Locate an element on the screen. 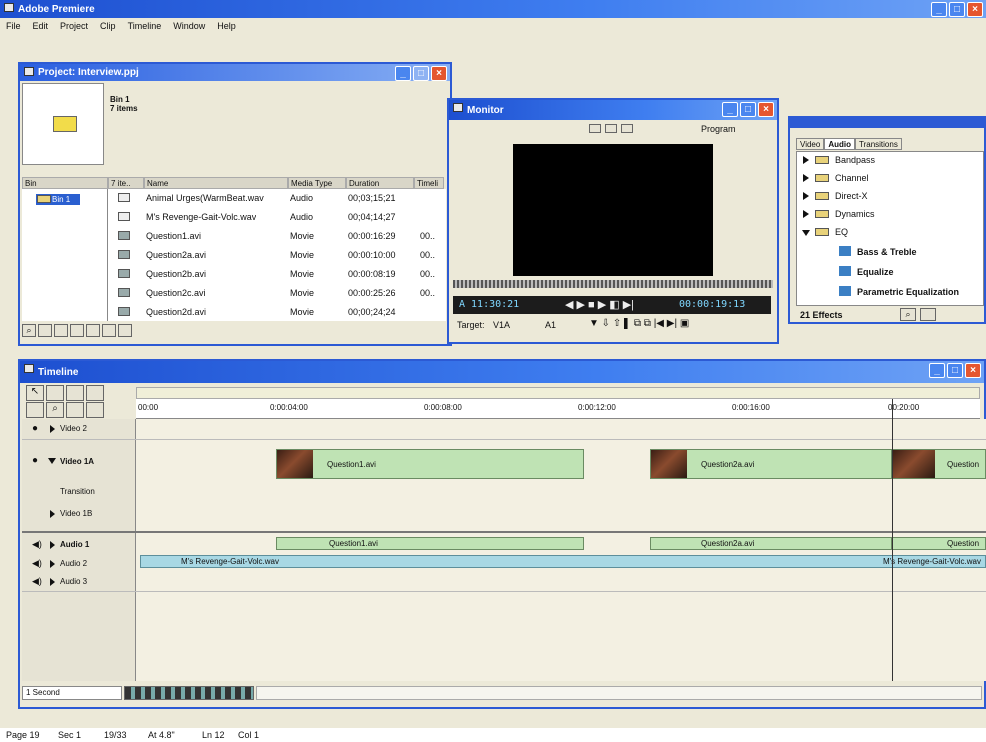  transport-controls: ◀ ▶ ■ ▶ ◧ ▶| is located at coordinates (599, 304).